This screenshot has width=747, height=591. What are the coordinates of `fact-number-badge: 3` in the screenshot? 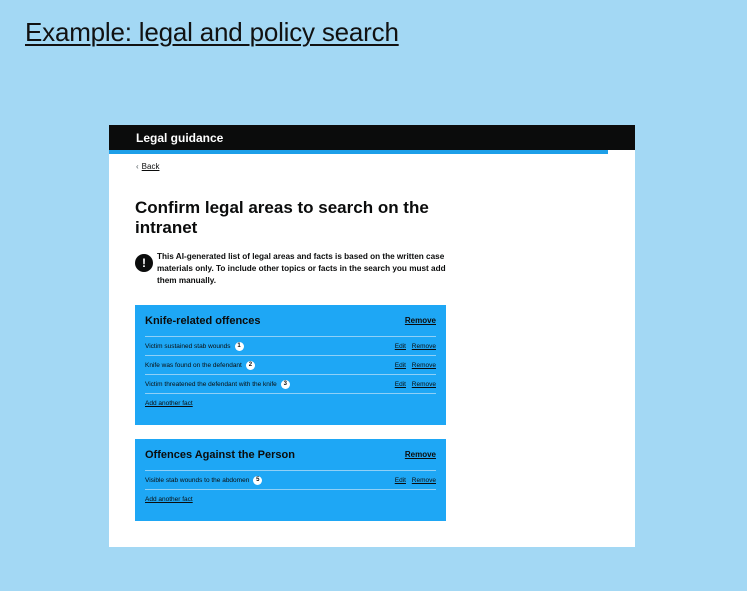 It's located at (285, 384).